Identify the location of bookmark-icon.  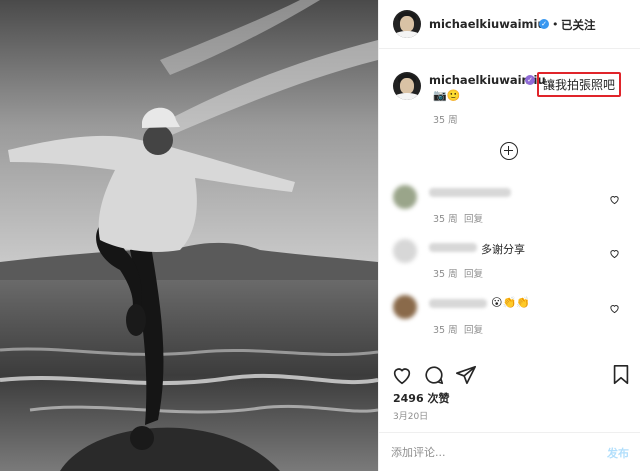
(621, 375).